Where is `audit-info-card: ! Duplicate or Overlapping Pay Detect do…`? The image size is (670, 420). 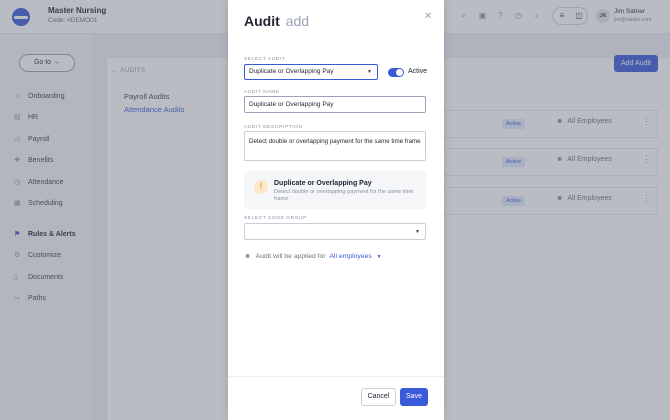
audit-info-card: ! Duplicate or Overlapping Pay Detect do… is located at coordinates (335, 190).